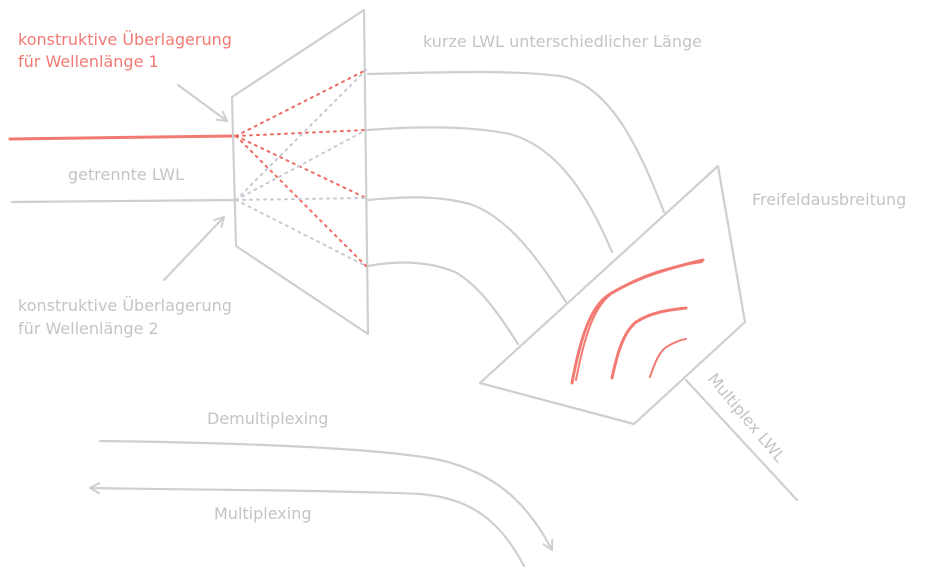  Describe the element at coordinates (125, 305) in the screenshot. I see `label-constructive-wavelength-2: konstruktive Überlagerung` at that location.